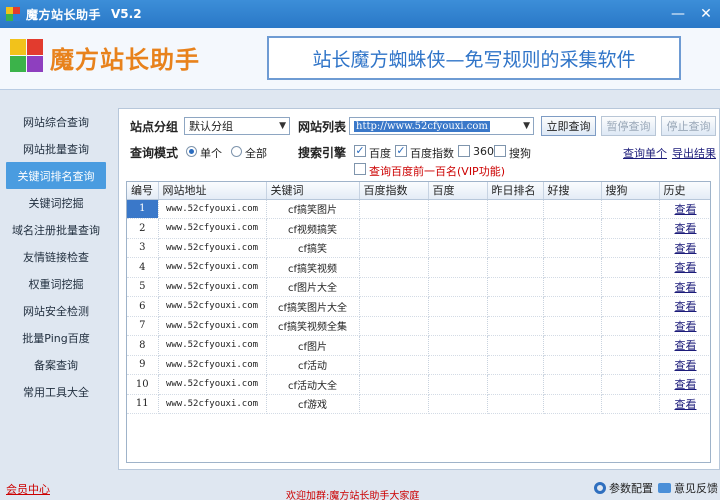 This screenshot has height=500, width=720. I want to click on column-header: 好搜, so click(572, 191).